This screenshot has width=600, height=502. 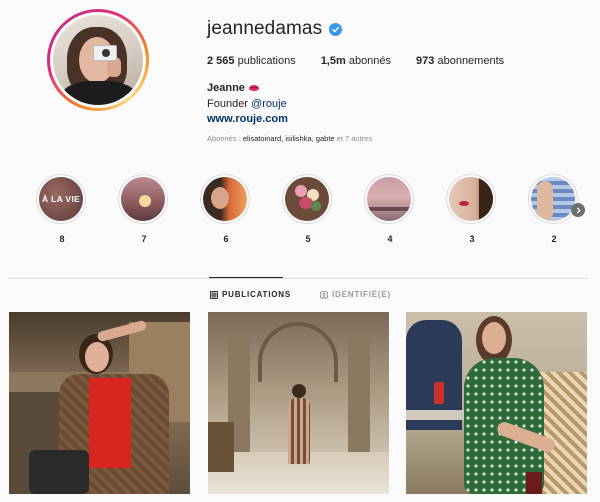 What do you see at coordinates (389, 199) in the screenshot?
I see `highlight-cover-sky-icon` at bounding box center [389, 199].